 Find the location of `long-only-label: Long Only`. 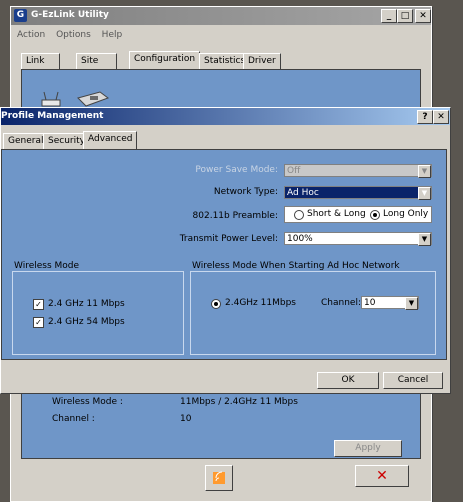

long-only-label: Long Only is located at coordinates (406, 214).